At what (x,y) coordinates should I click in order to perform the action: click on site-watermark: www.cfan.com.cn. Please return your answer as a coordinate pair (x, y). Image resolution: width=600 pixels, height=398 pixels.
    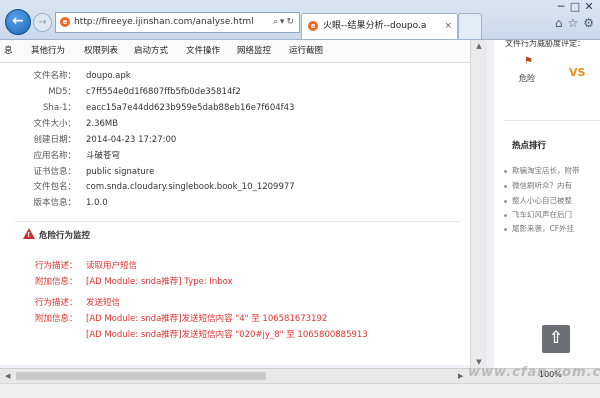
    Looking at the image, I should click on (534, 372).